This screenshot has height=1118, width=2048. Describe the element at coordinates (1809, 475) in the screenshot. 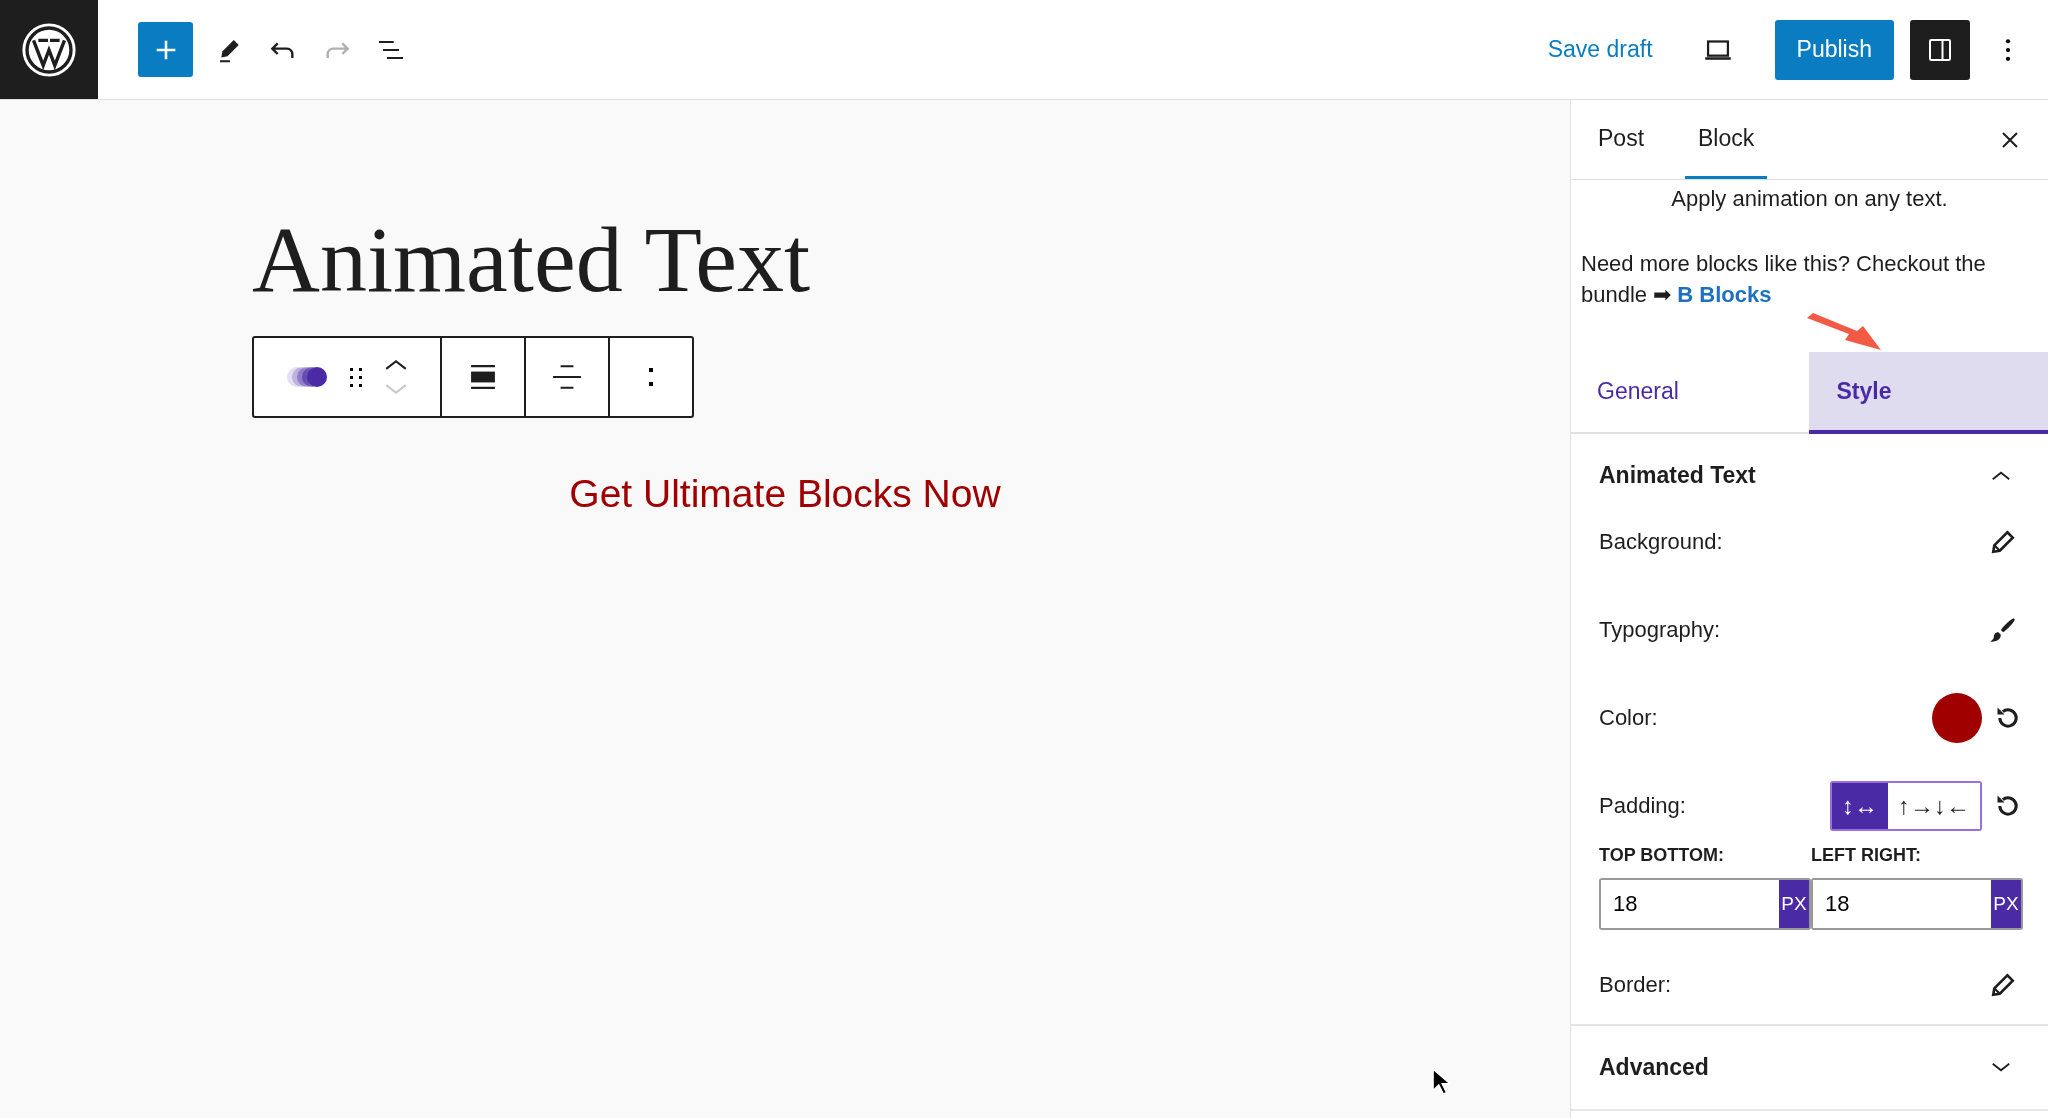

I see `panel-header: Animated Text` at that location.